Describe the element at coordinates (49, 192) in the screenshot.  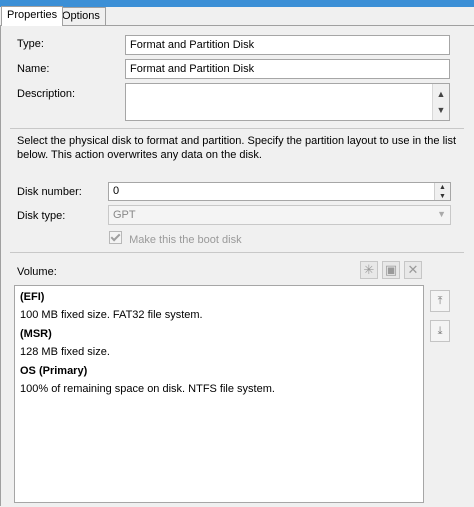
I see `disk-number-label: Disk number:` at that location.